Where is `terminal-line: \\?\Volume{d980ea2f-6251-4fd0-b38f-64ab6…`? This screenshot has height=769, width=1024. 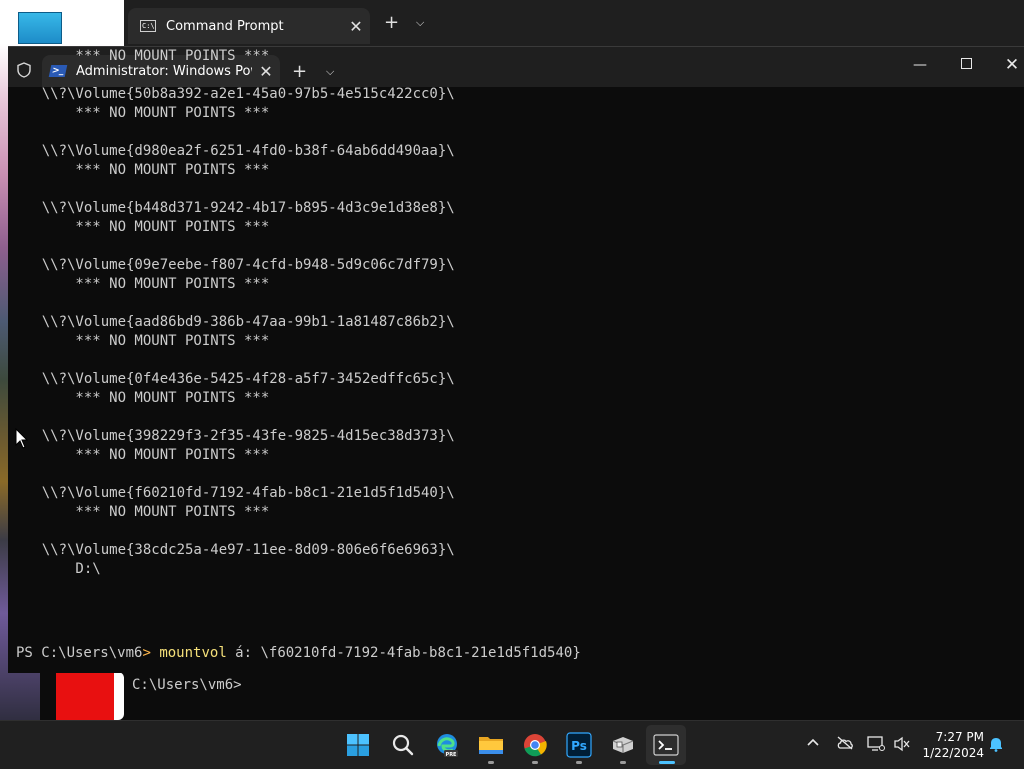 terminal-line: \\?\Volume{d980ea2f-6251-4fd0-b38f-64ab6… is located at coordinates (231, 151).